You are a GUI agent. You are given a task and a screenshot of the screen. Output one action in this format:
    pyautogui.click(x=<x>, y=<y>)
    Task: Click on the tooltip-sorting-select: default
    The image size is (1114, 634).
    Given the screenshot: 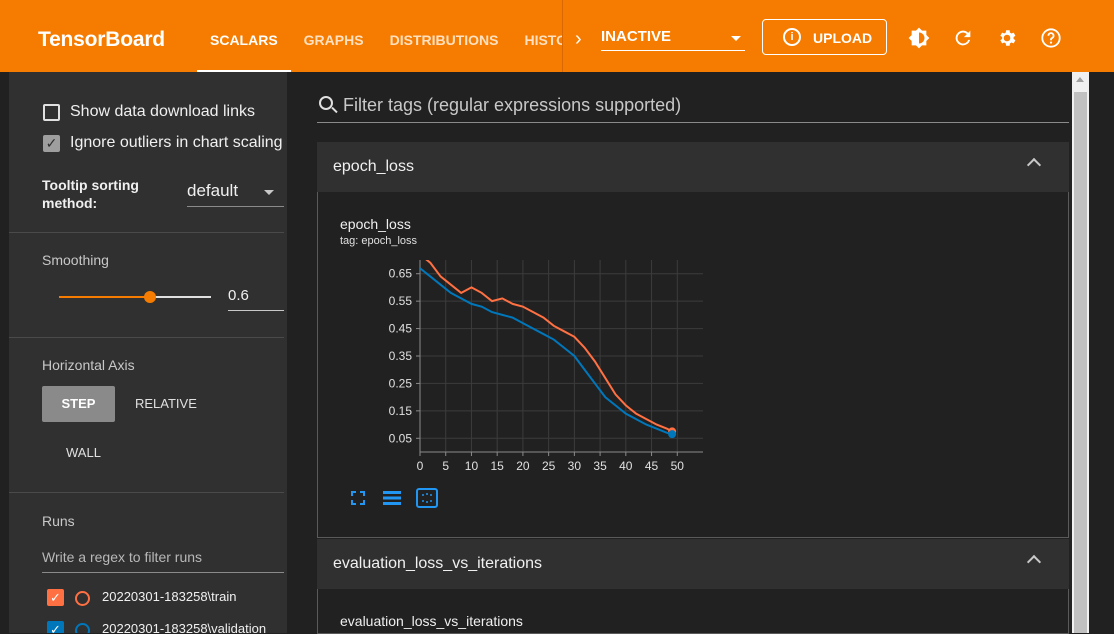 What is the action you would take?
    pyautogui.click(x=235, y=192)
    